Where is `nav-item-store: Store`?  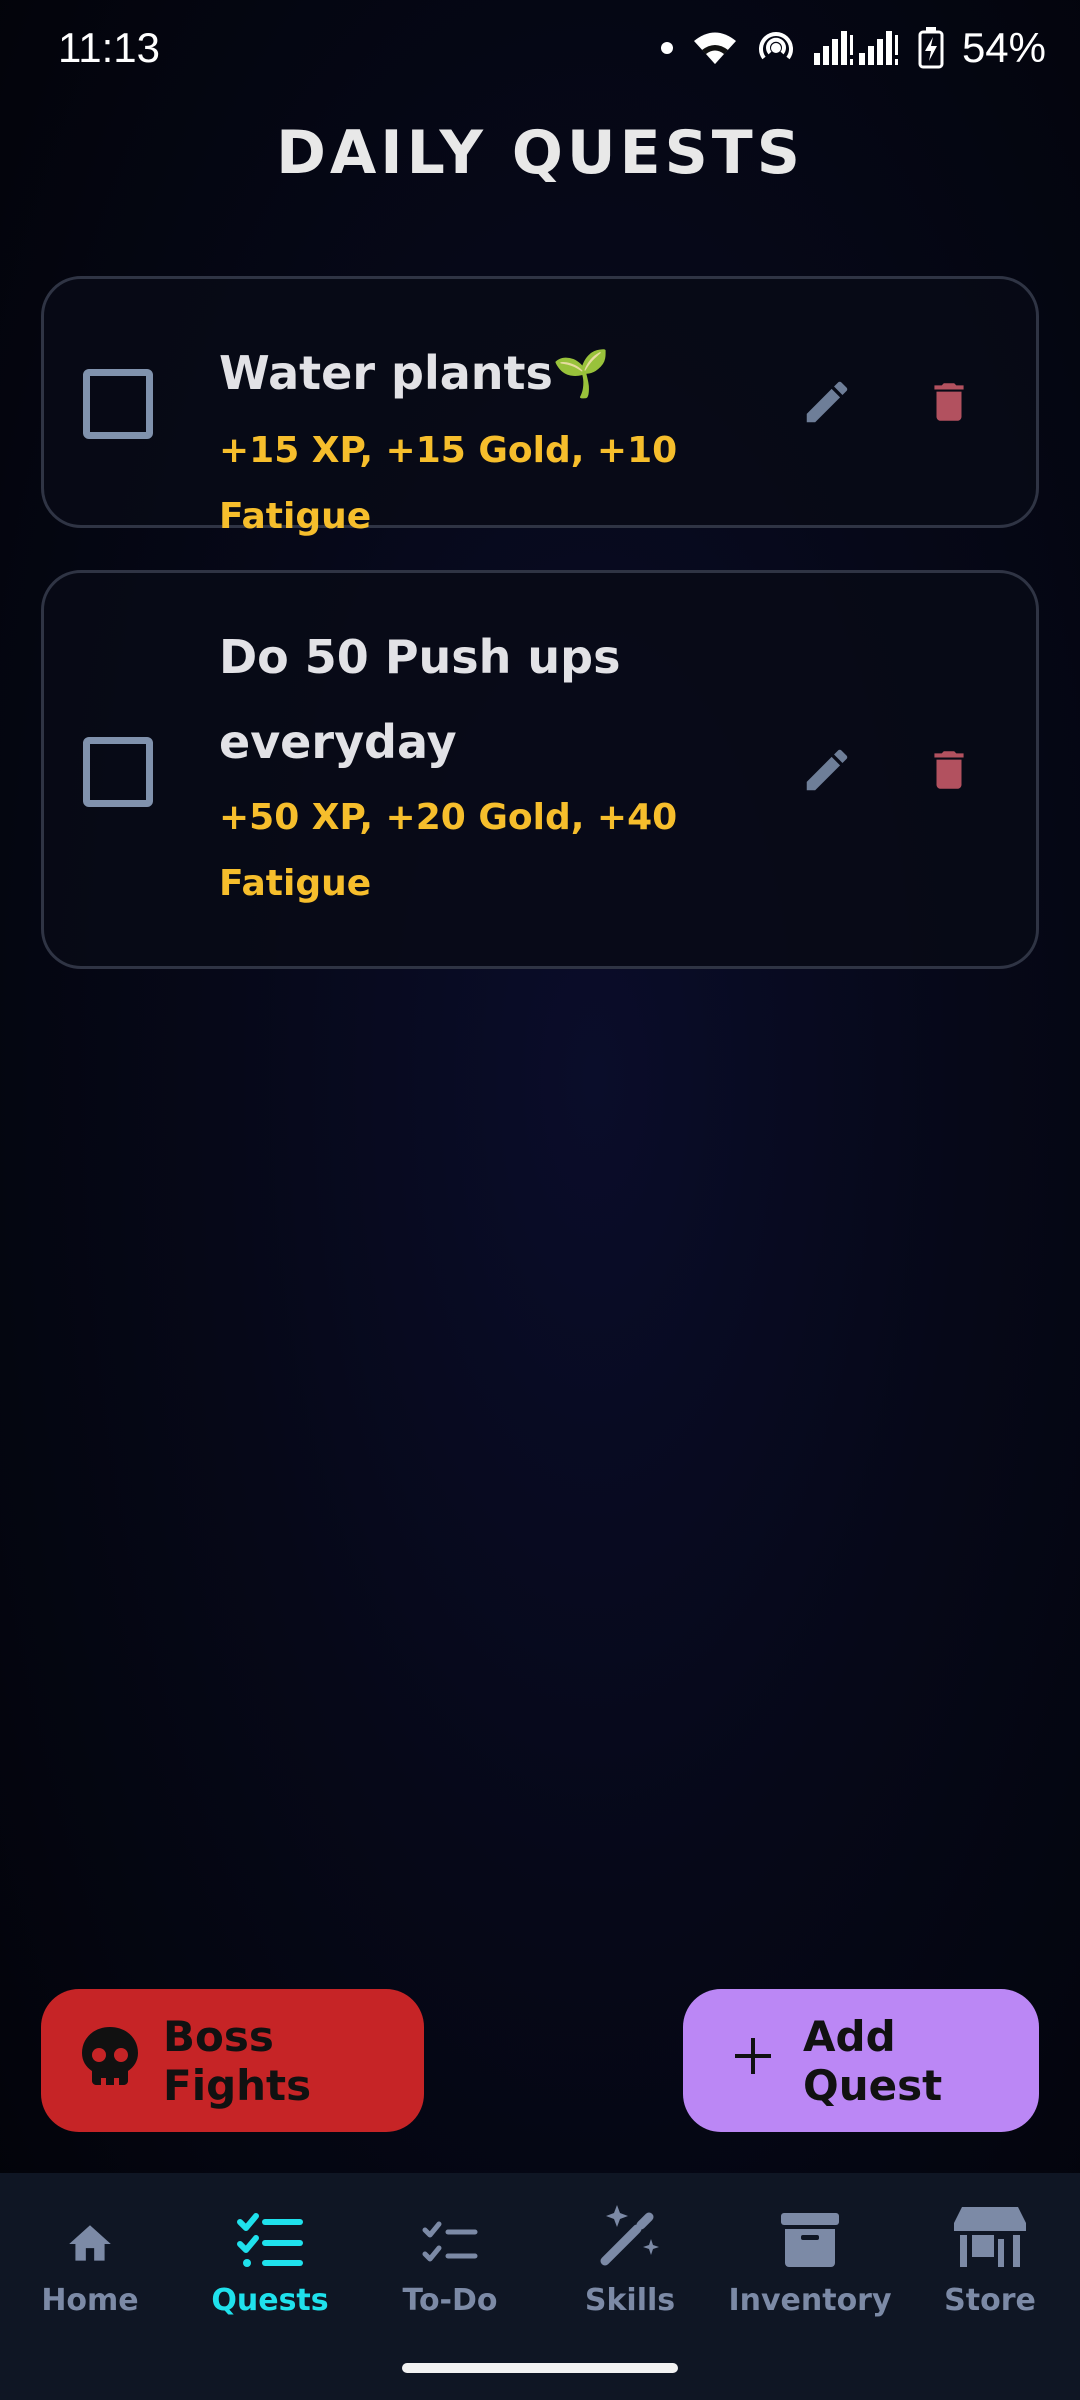 nav-item-store: Store is located at coordinates (990, 2269).